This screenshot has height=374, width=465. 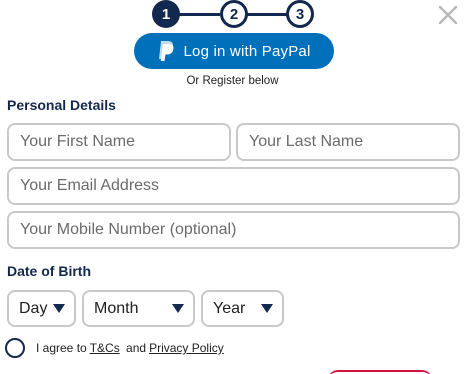 I want to click on terms-link: T&Cs, so click(x=105, y=348).